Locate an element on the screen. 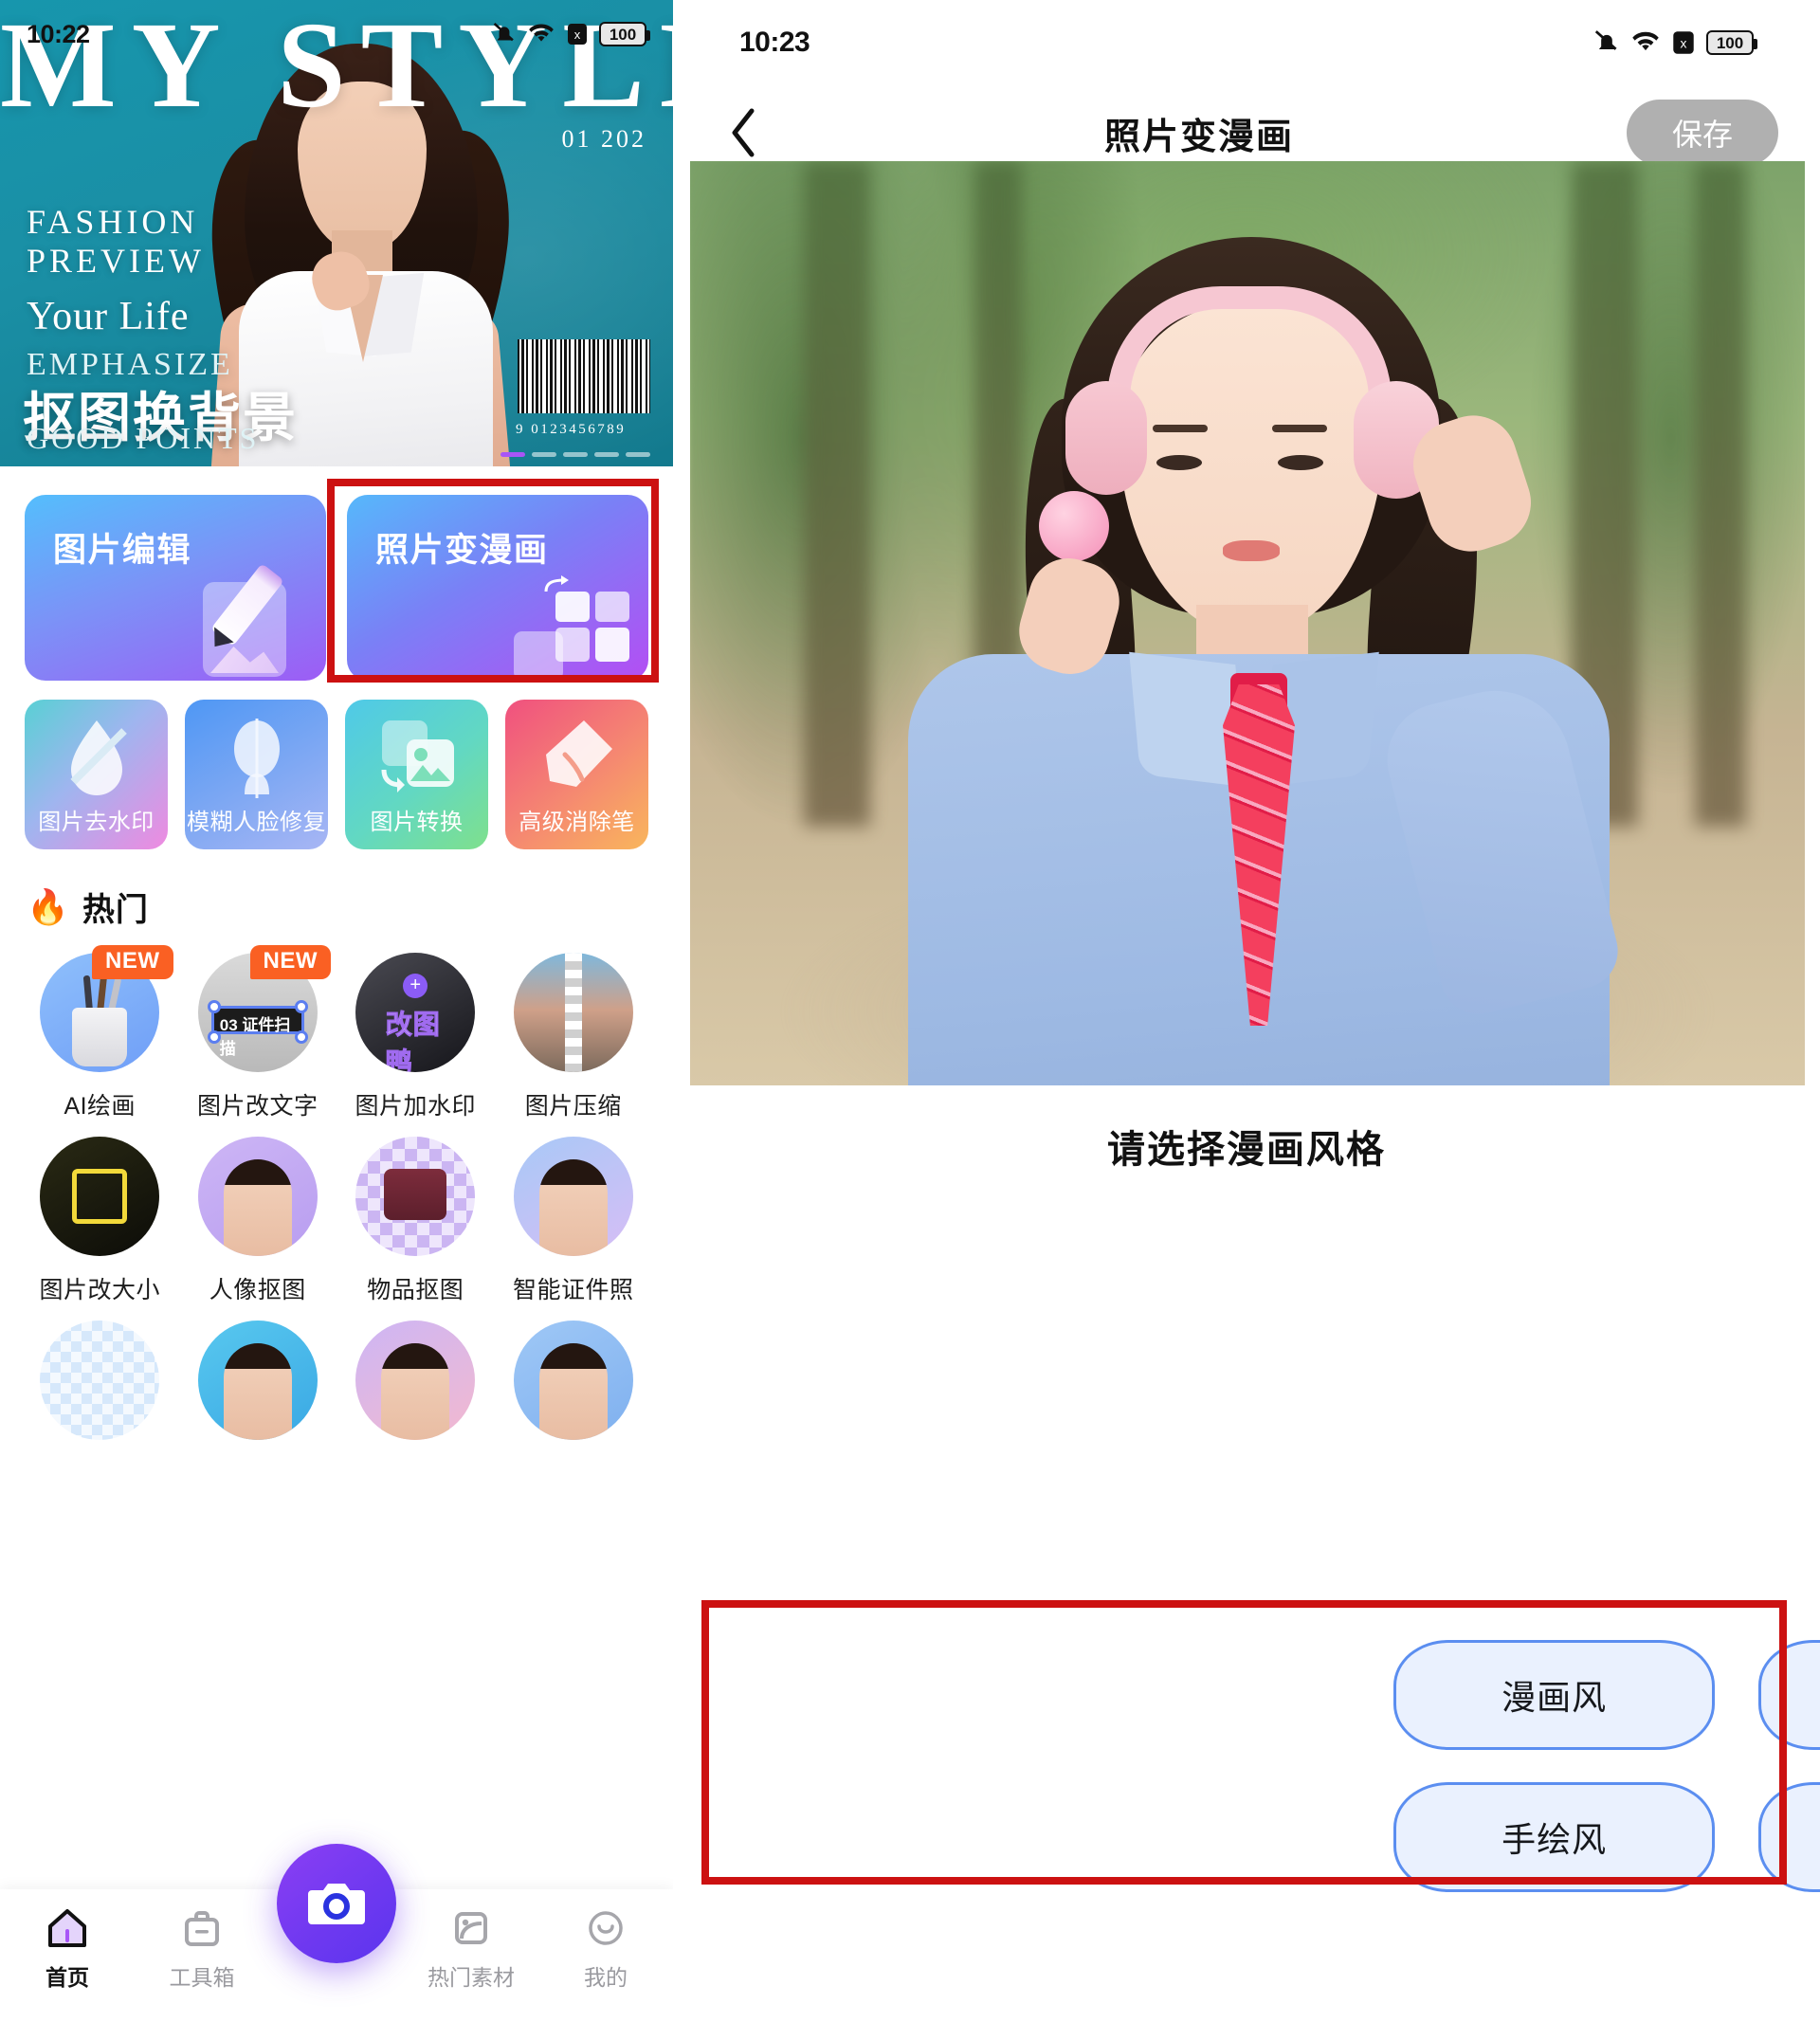  chevron-left-icon is located at coordinates (743, 132).